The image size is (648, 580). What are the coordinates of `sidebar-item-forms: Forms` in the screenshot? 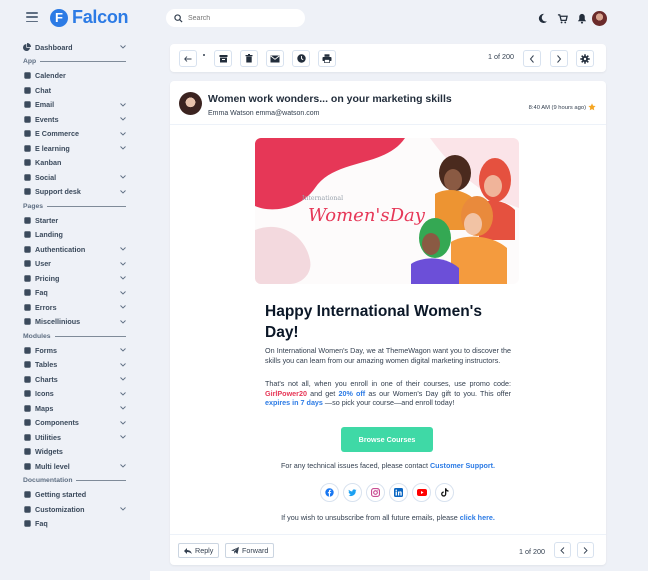 It's located at (77, 350).